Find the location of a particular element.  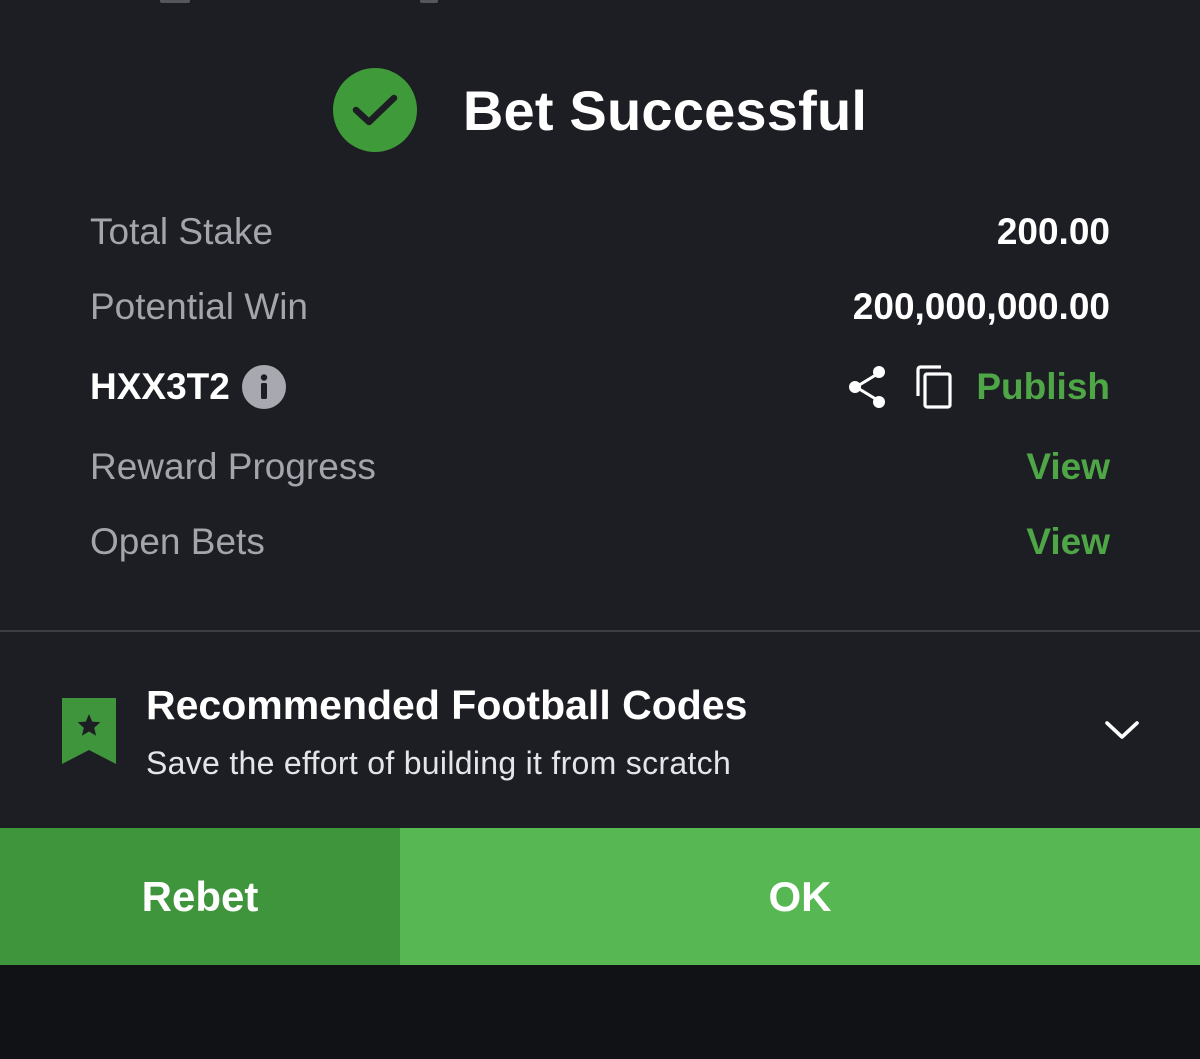

potential-win-value: 200,000,000.00 is located at coordinates (981, 306).